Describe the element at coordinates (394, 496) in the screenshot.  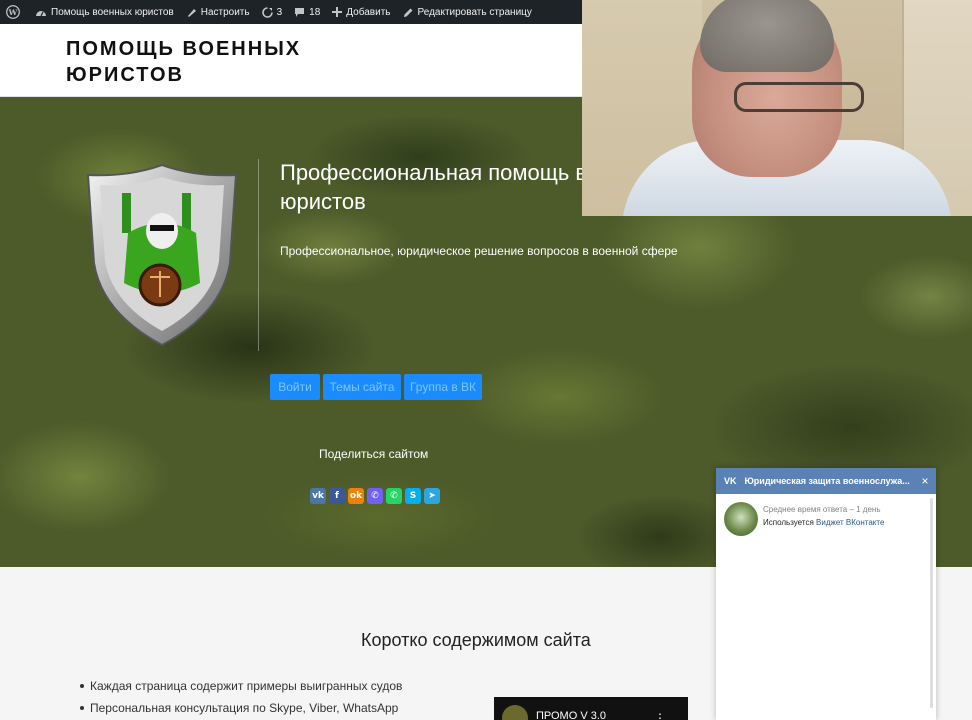
I see `whatsapp-share-icon: ✆` at that location.